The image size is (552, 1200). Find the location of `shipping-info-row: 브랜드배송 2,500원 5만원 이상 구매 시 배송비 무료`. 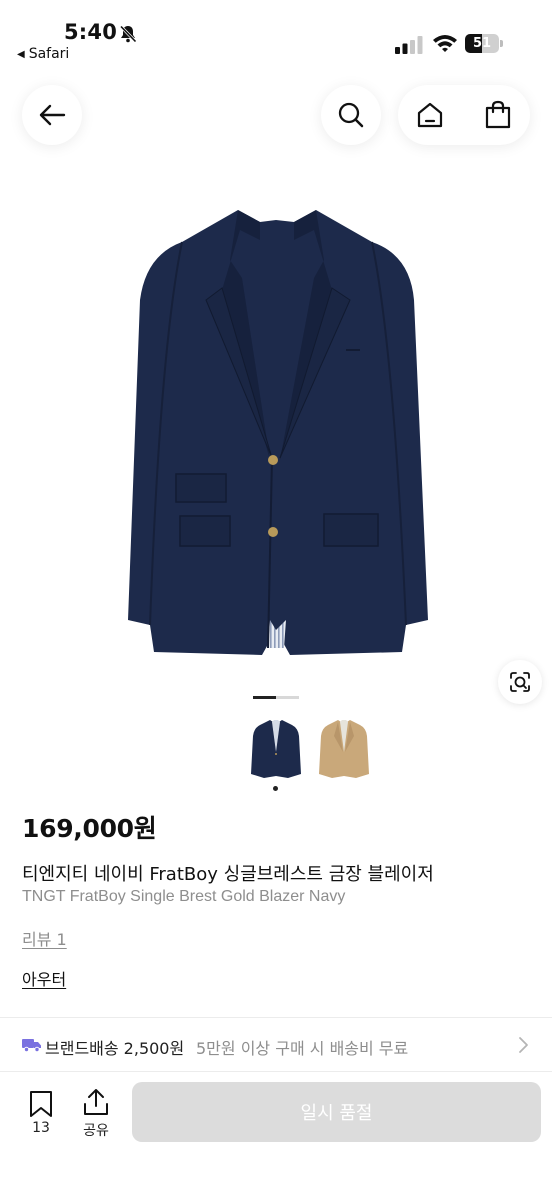

shipping-info-row: 브랜드배송 2,500원 5만원 이상 구매 시 배송비 무료 is located at coordinates (276, 1044).